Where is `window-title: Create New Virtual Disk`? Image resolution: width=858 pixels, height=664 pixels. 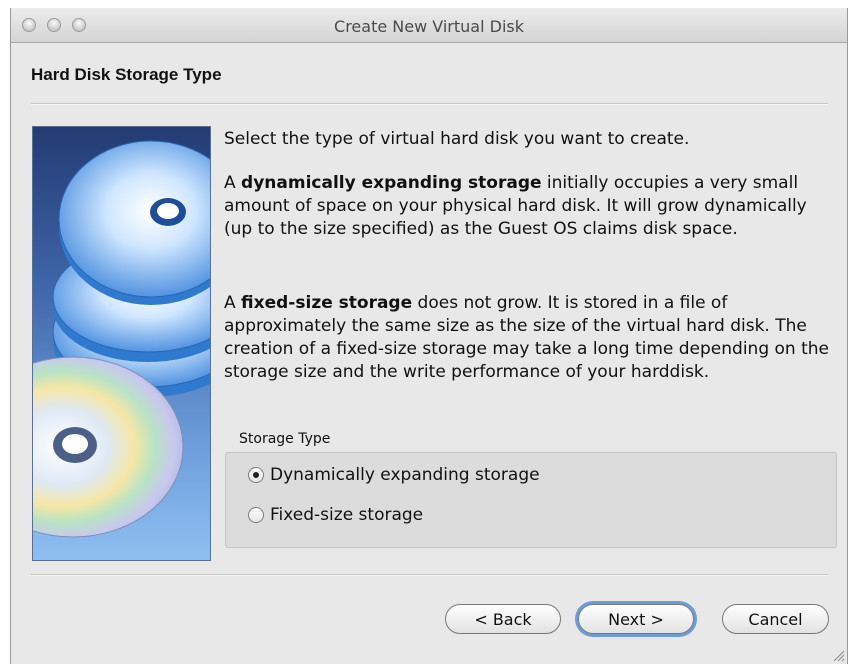
window-title: Create New Virtual Disk is located at coordinates (429, 26).